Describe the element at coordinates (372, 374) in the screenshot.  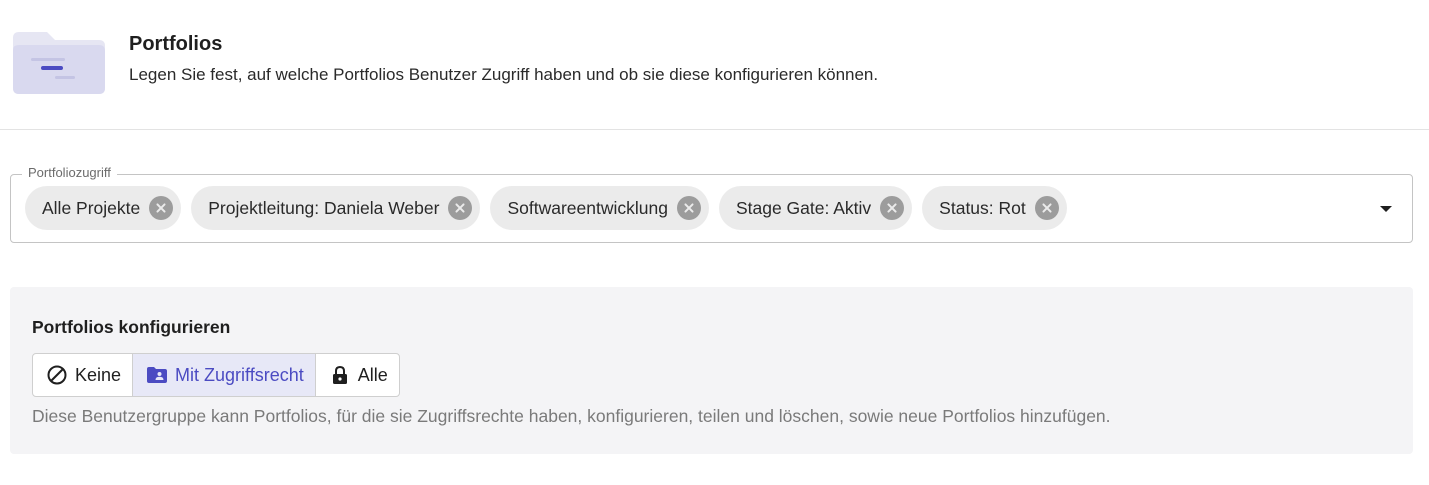
I see `option-label: Alle` at that location.